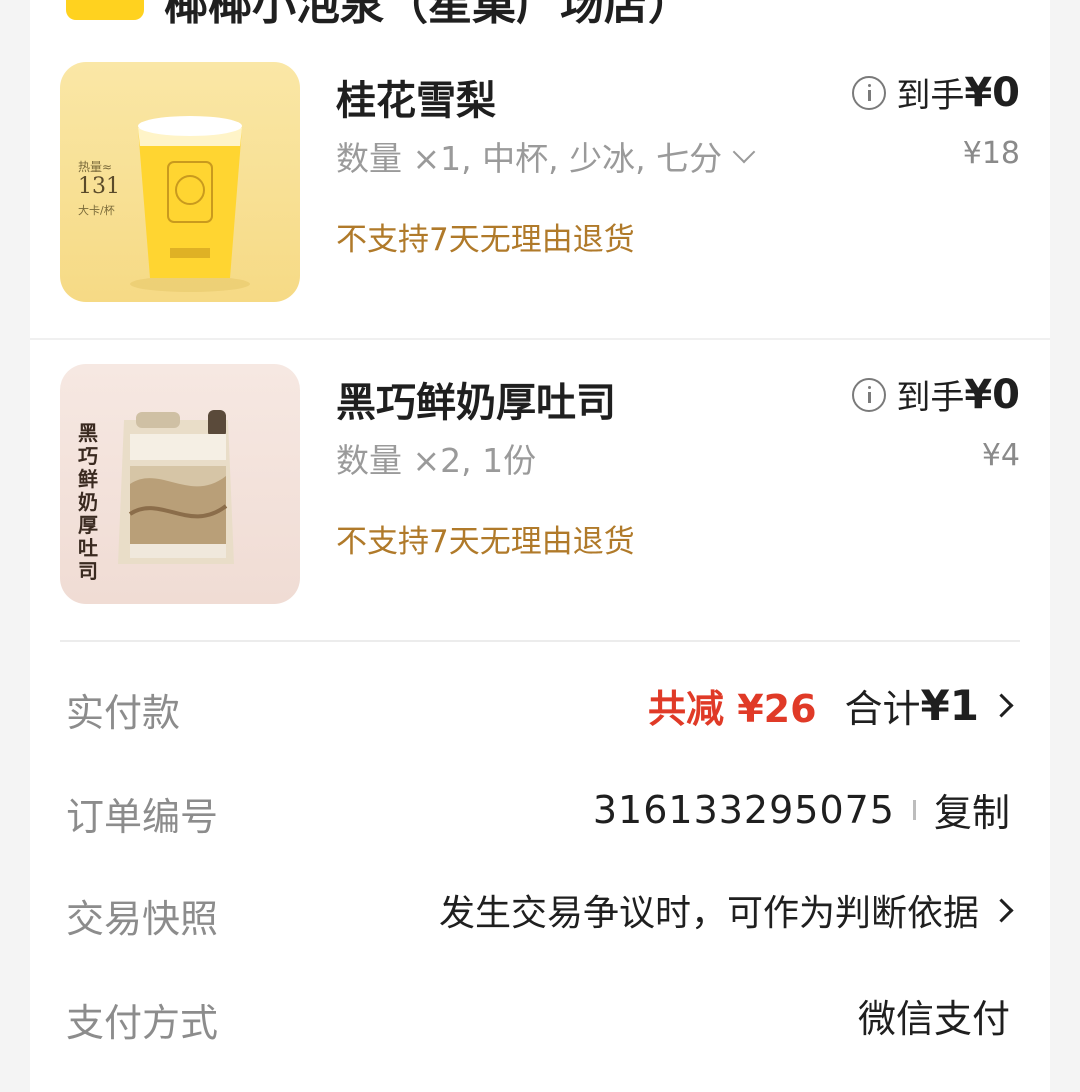  Describe the element at coordinates (732, 709) in the screenshot. I see `discount-total: 共减 ¥26` at that location.